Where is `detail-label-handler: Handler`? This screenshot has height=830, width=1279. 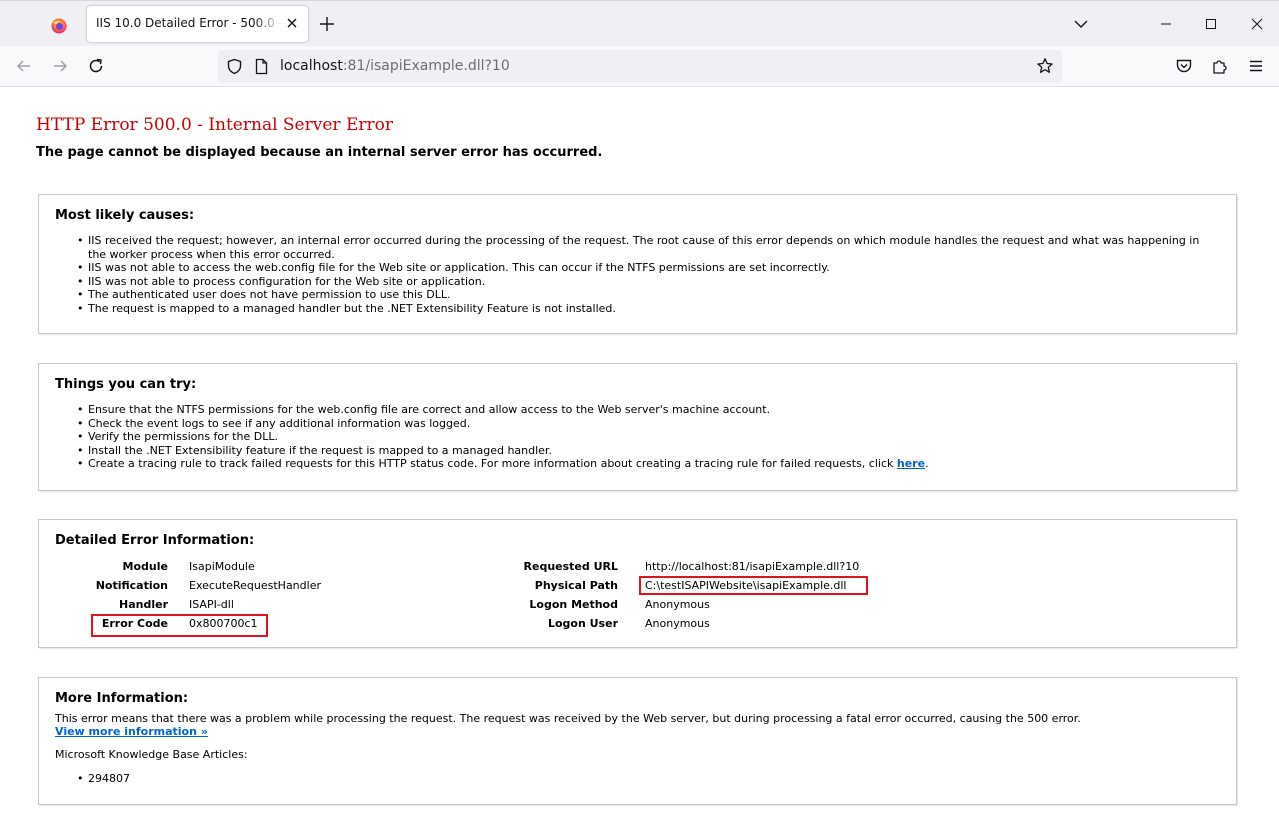
detail-label-handler: Handler is located at coordinates (143, 604).